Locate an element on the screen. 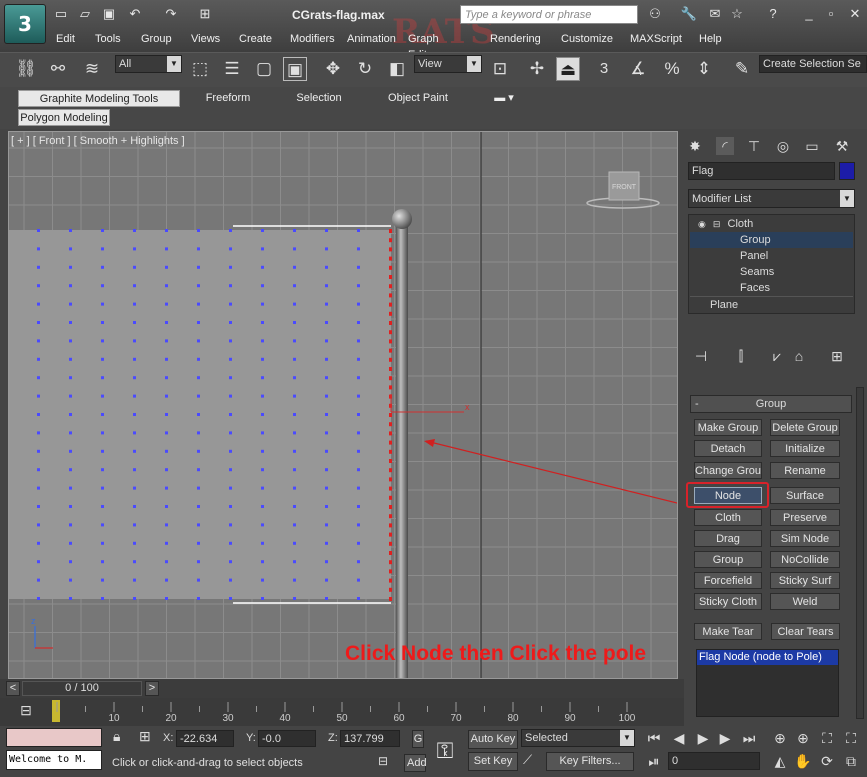 Image resolution: width=867 pixels, height=777 pixels. set-key-button: Set Key is located at coordinates (493, 761).